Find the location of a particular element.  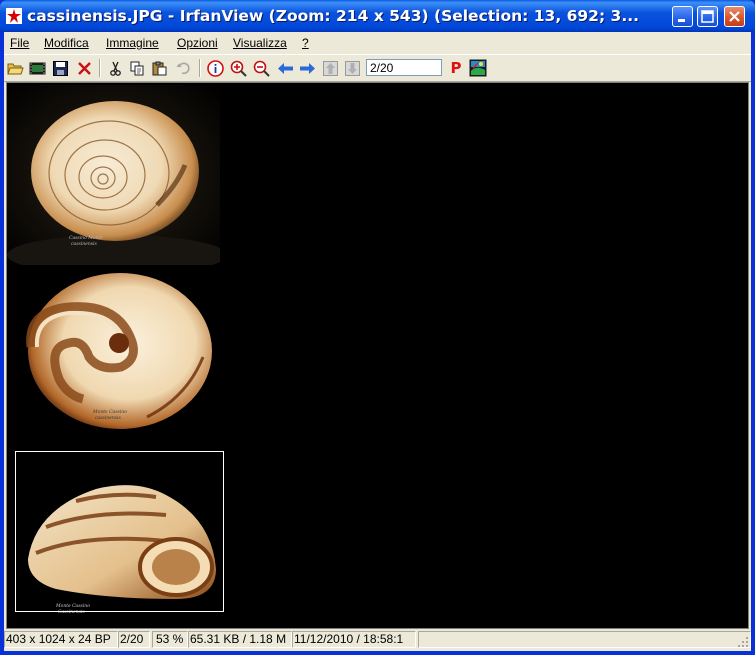

irfanview-logo-icon is located at coordinates (478, 68).